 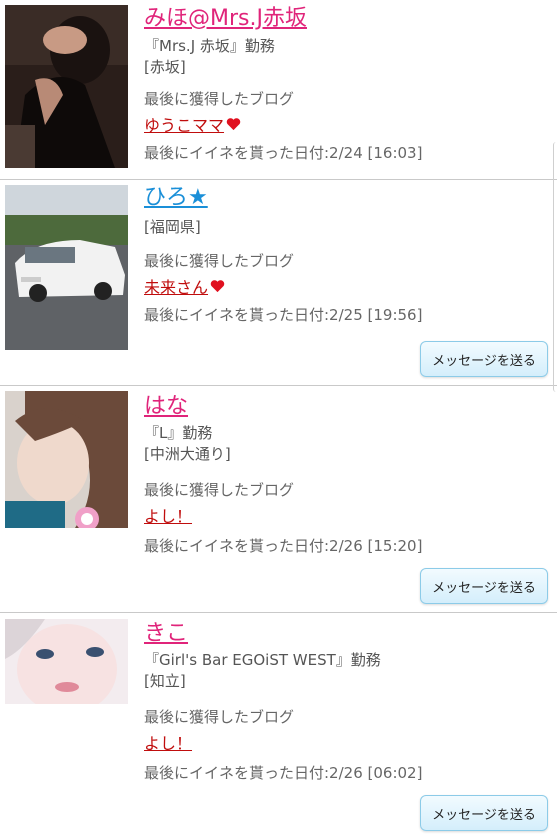 What do you see at coordinates (184, 125) in the screenshot?
I see `blog-title: ゆうこママ` at bounding box center [184, 125].